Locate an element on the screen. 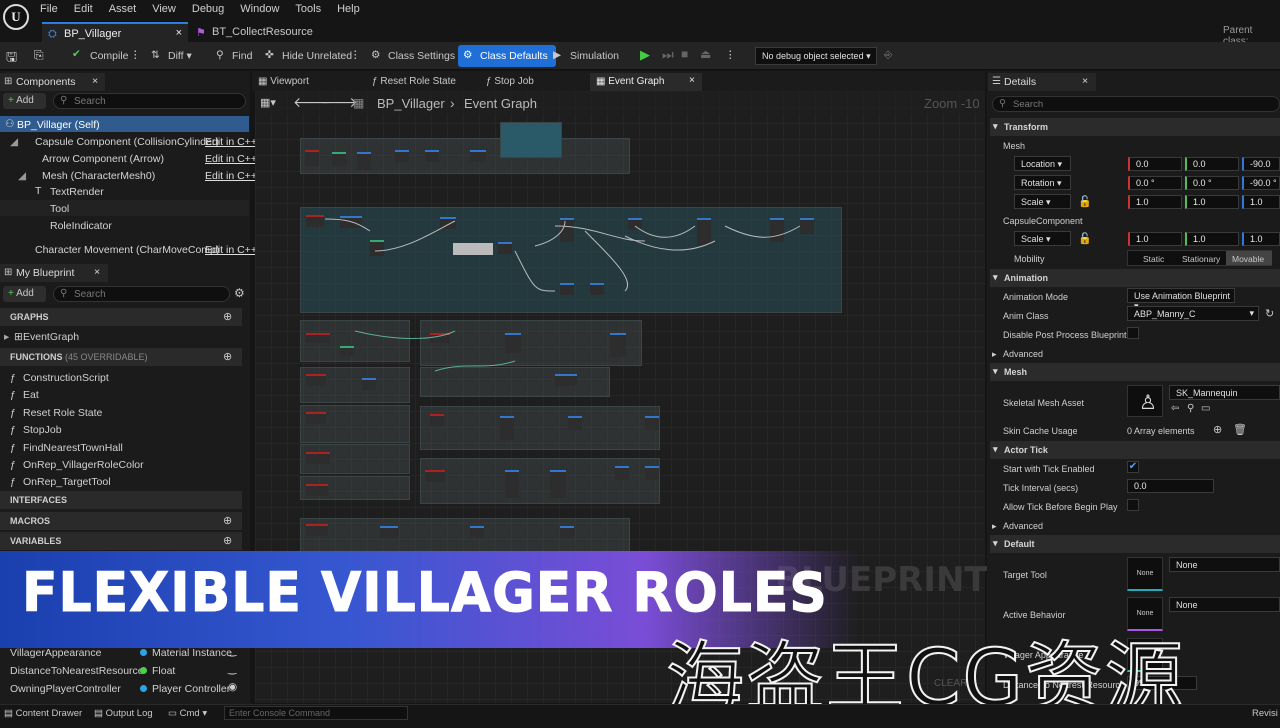 The height and width of the screenshot is (728, 1280). variables-category: VARIABLES is located at coordinates (121, 541).